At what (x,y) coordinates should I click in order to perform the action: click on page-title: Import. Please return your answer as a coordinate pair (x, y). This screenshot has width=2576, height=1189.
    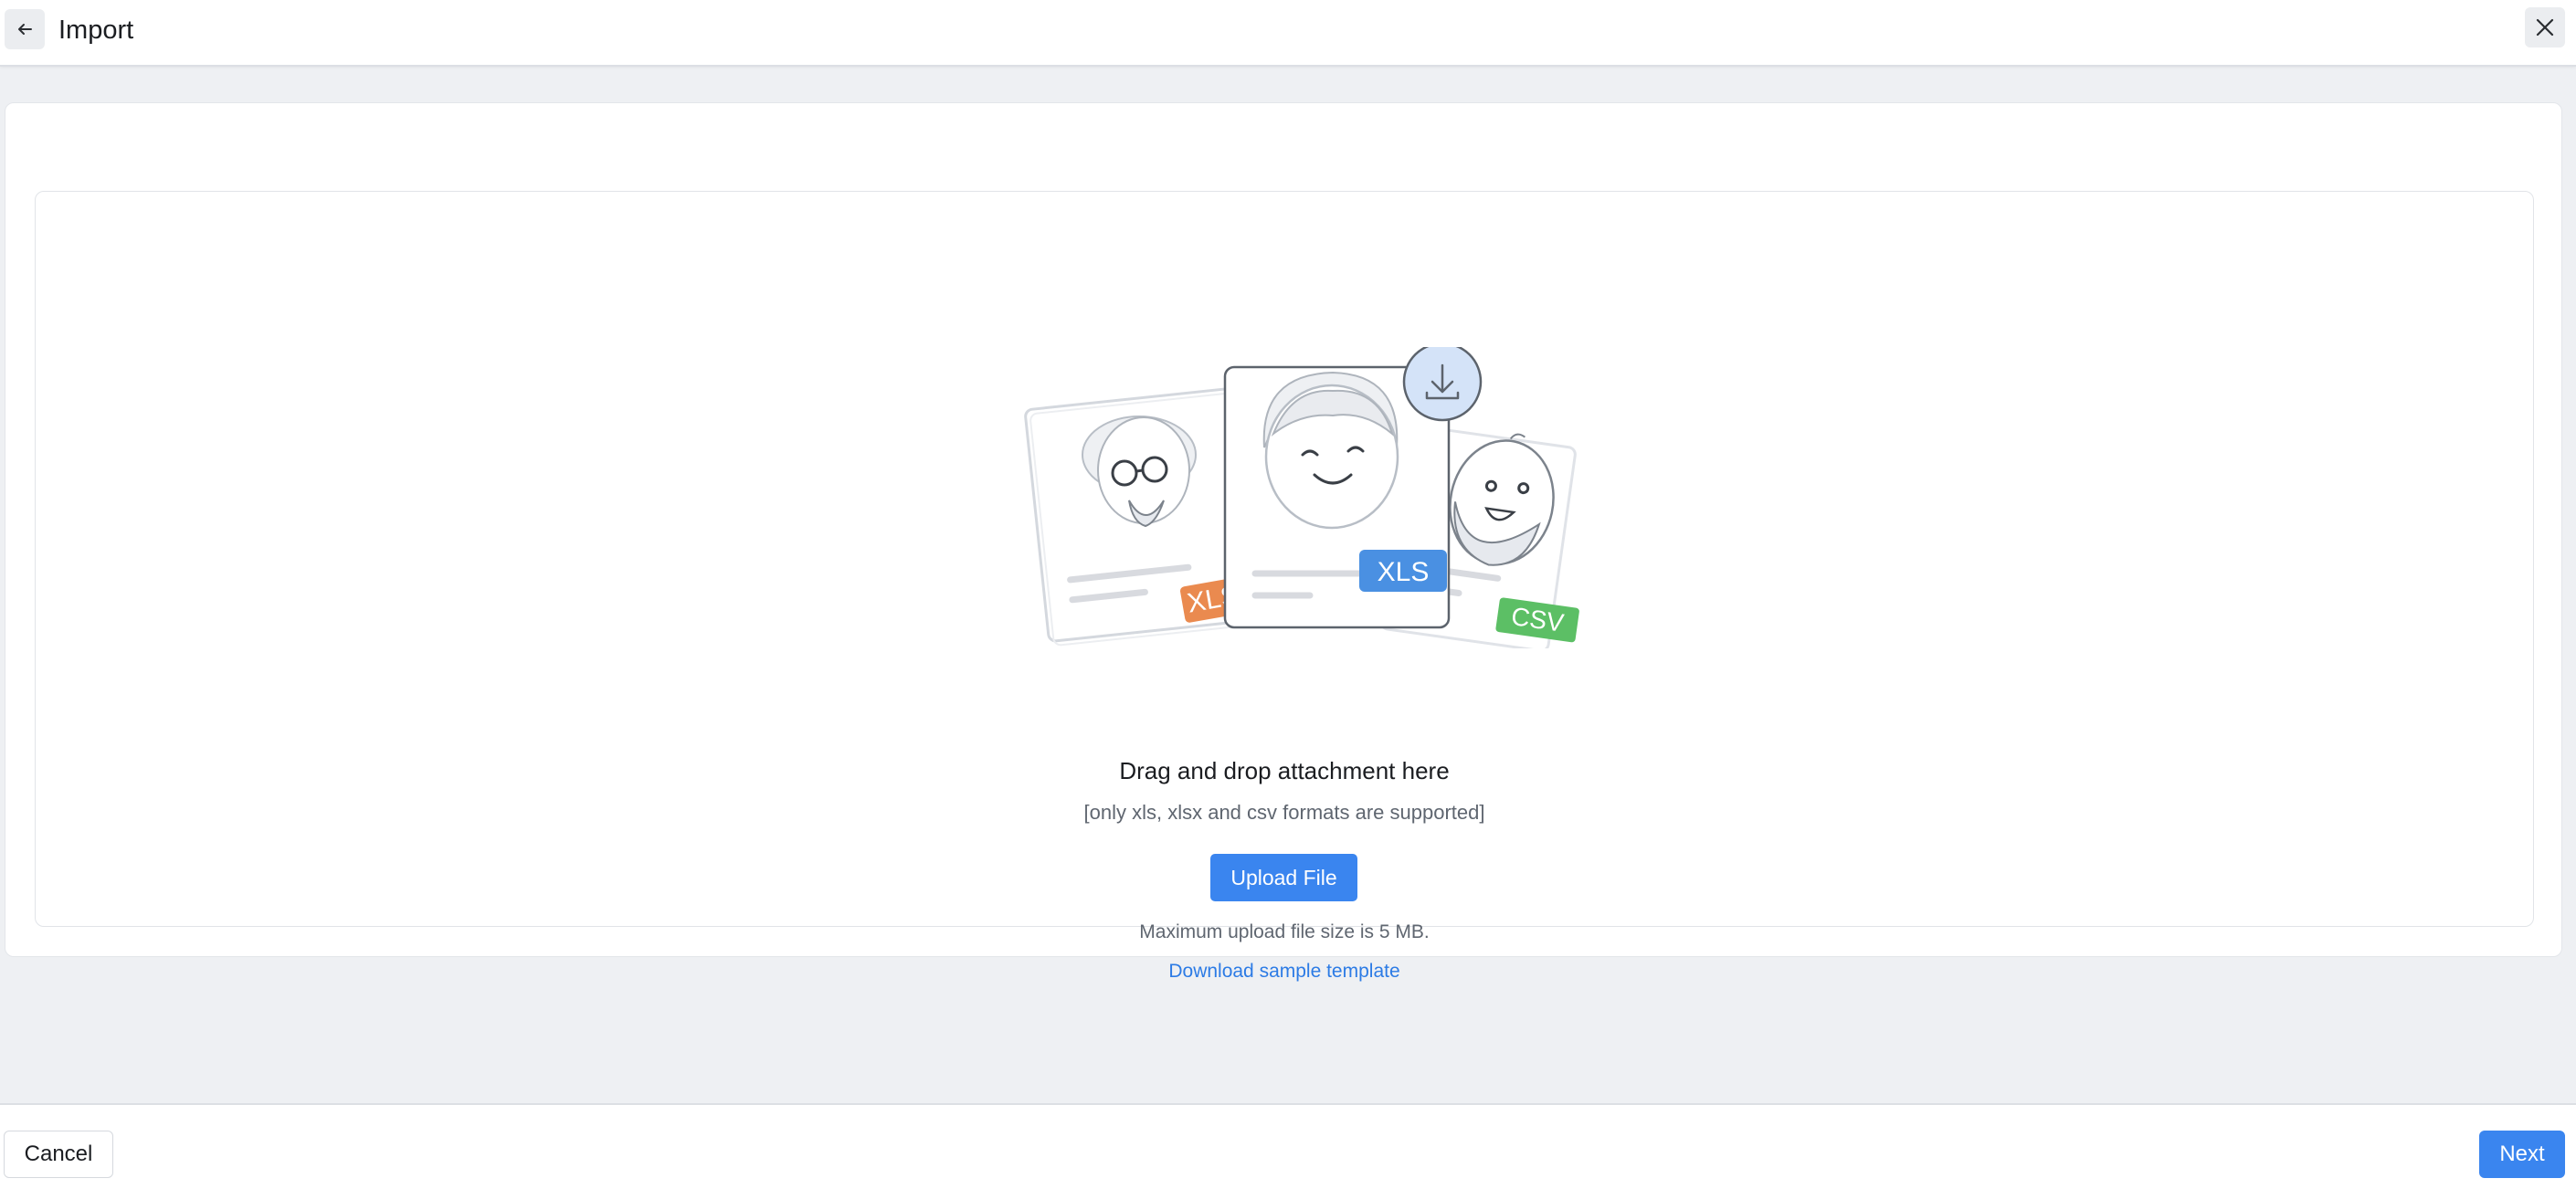
    Looking at the image, I should click on (96, 30).